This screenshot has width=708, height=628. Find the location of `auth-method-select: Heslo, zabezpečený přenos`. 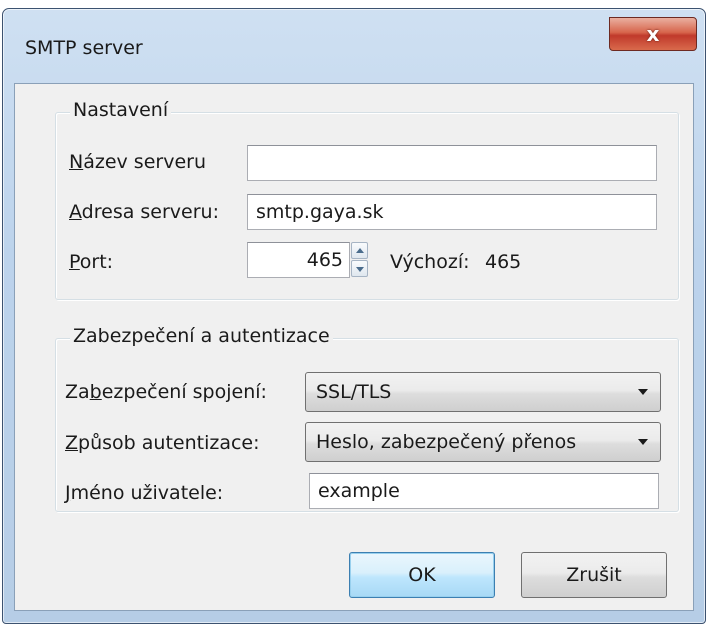

auth-method-select: Heslo, zabezpečený přenos is located at coordinates (483, 442).